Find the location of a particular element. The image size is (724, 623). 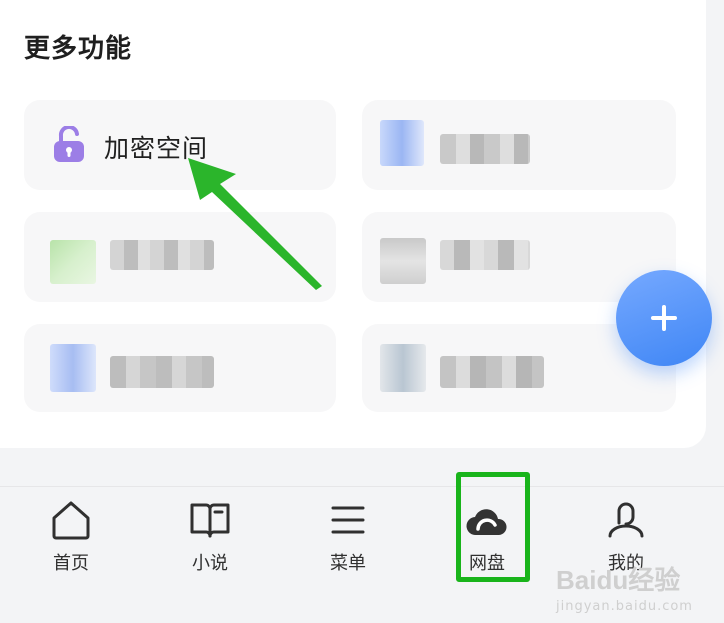

card-encrypted-space: 加密空间 is located at coordinates (180, 145).